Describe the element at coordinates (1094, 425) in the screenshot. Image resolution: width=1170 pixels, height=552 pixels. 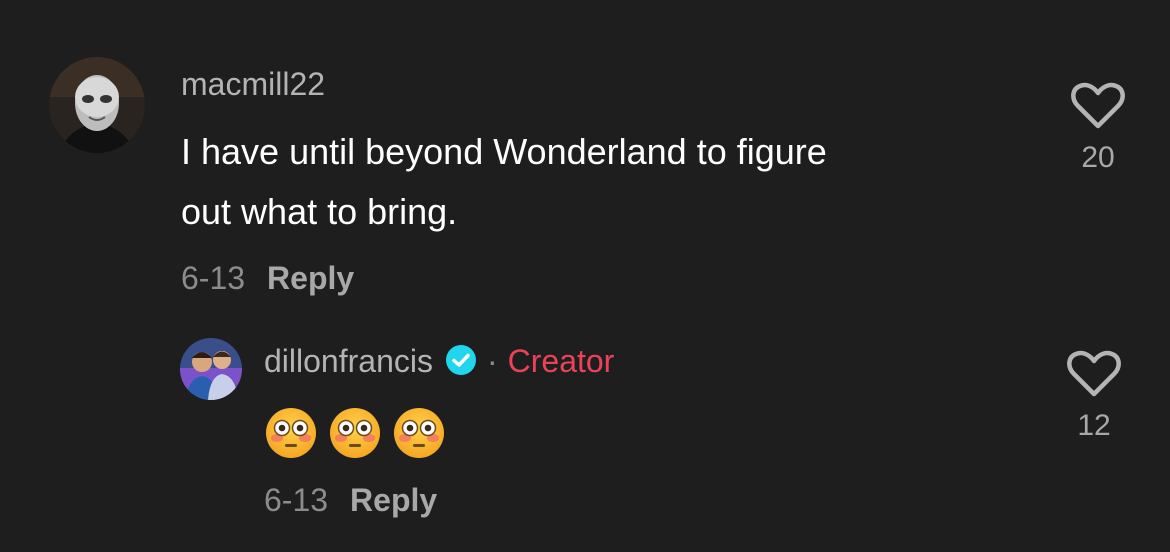
I see `like-count: 12` at that location.